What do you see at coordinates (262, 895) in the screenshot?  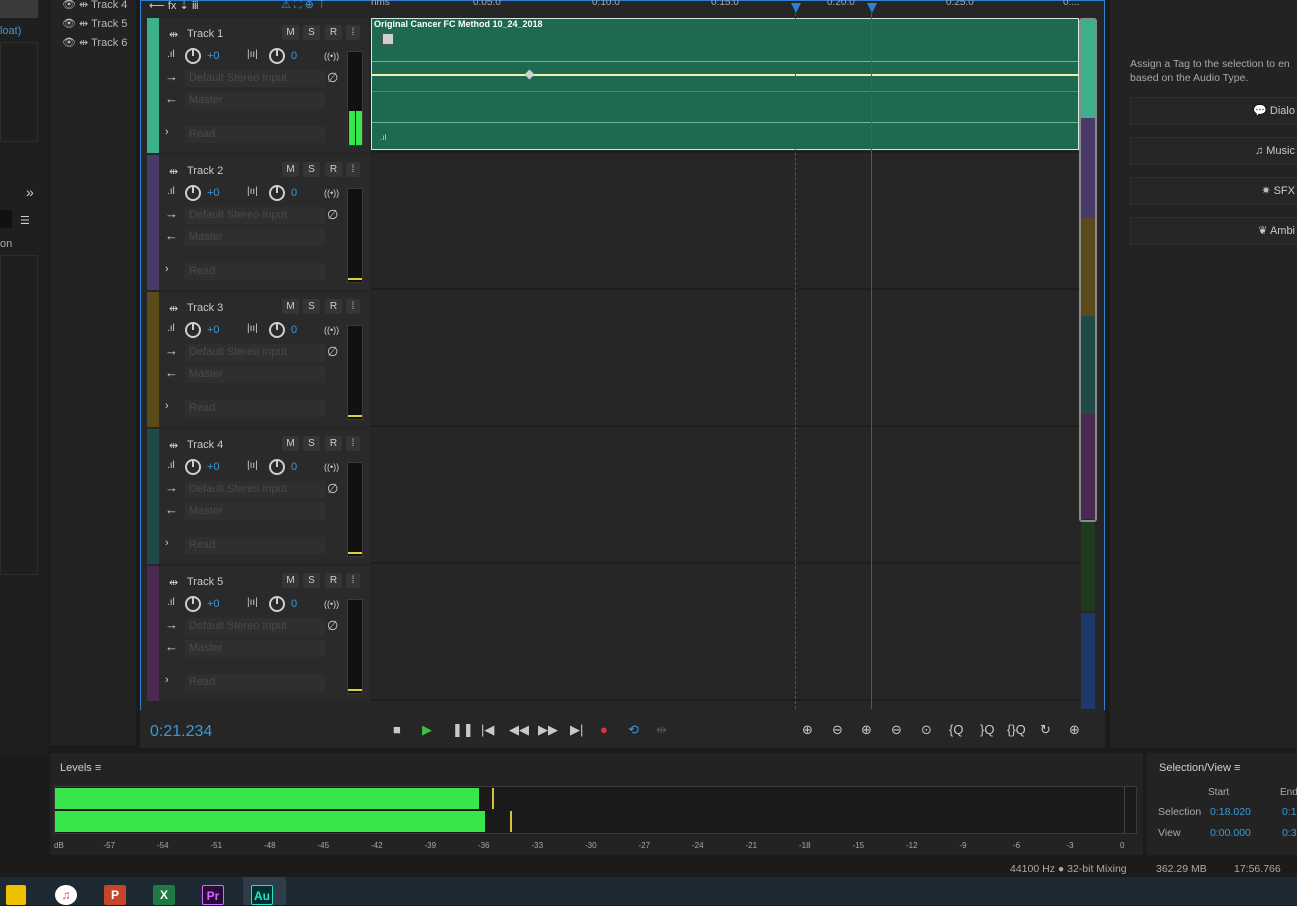 I see `audition-icon: Au` at bounding box center [262, 895].